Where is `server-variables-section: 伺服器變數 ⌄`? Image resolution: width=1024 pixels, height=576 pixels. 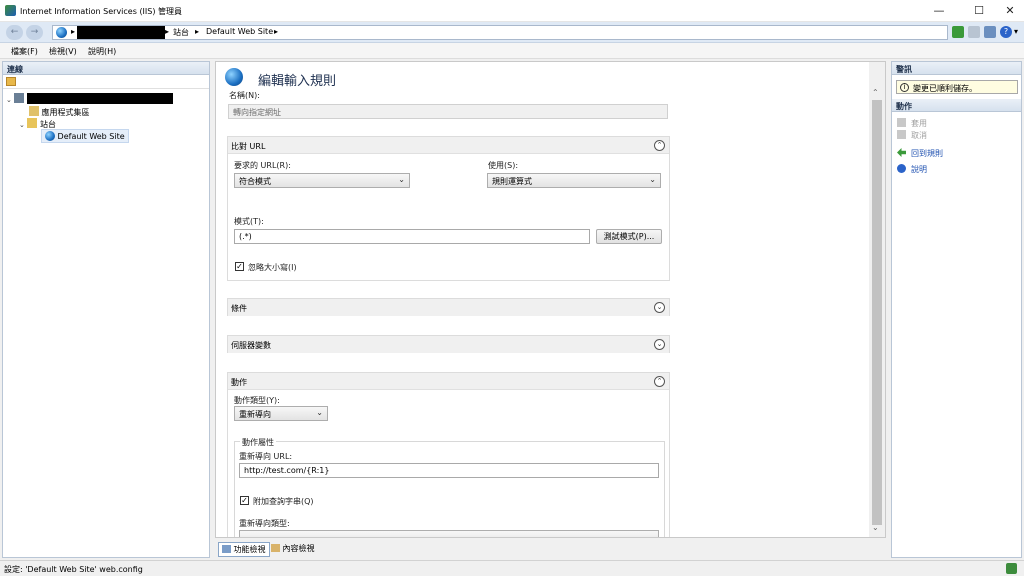
server-variables-section: 伺服器變數 ⌄ is located at coordinates (448, 344).